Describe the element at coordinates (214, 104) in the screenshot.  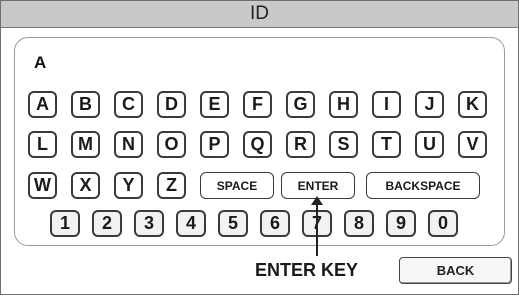
I see `key-E: E` at that location.